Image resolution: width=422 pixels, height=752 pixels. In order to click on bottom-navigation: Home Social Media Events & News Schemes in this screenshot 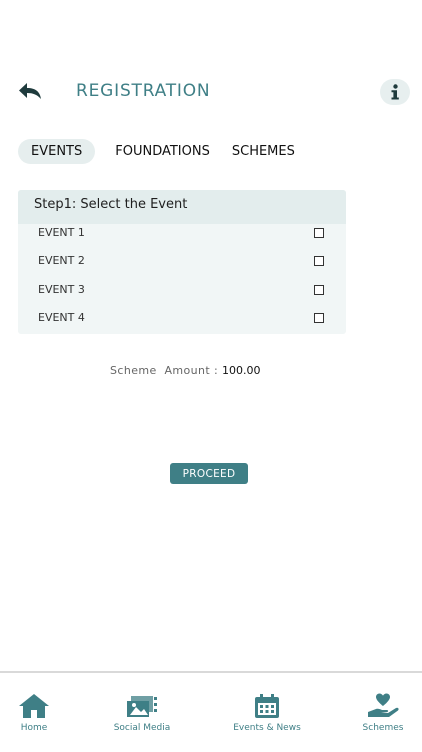, I will do `click(211, 711)`.